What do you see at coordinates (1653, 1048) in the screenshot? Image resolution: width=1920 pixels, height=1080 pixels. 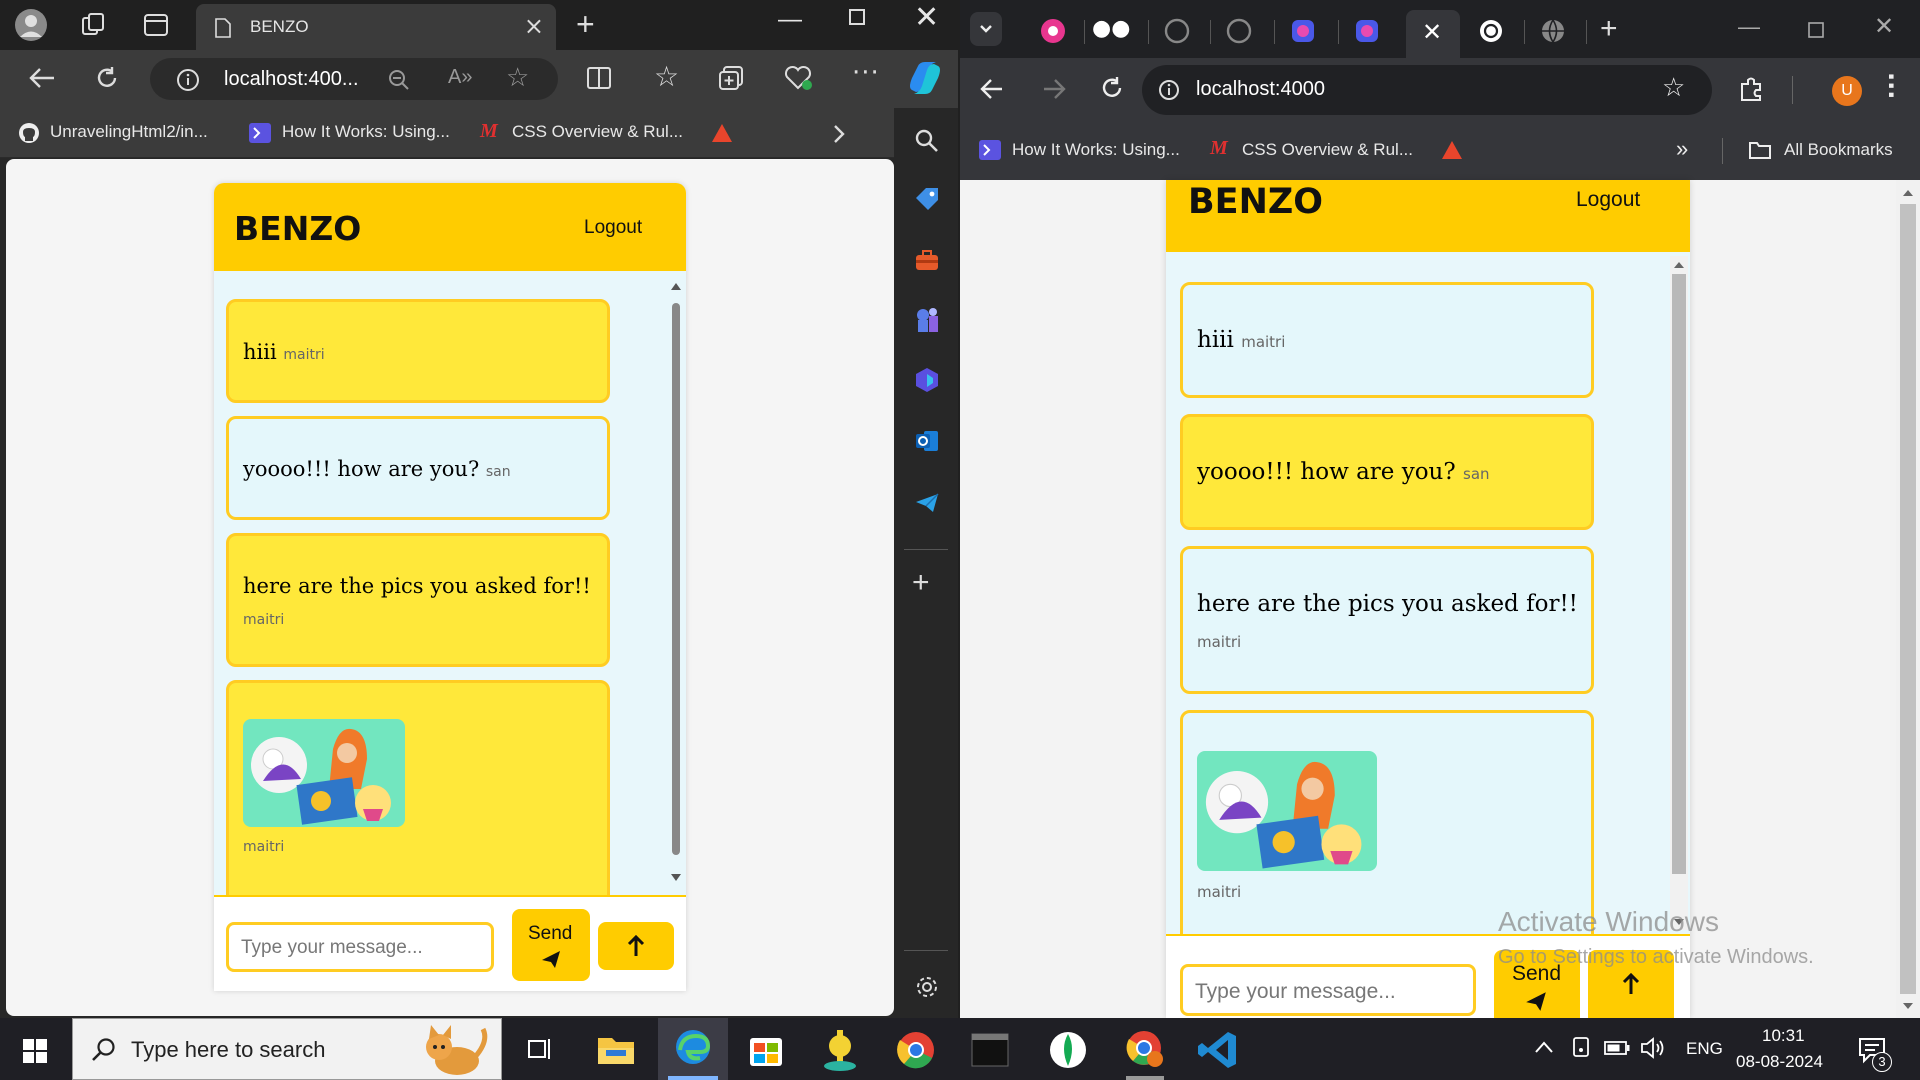 I see `volume-icon` at bounding box center [1653, 1048].